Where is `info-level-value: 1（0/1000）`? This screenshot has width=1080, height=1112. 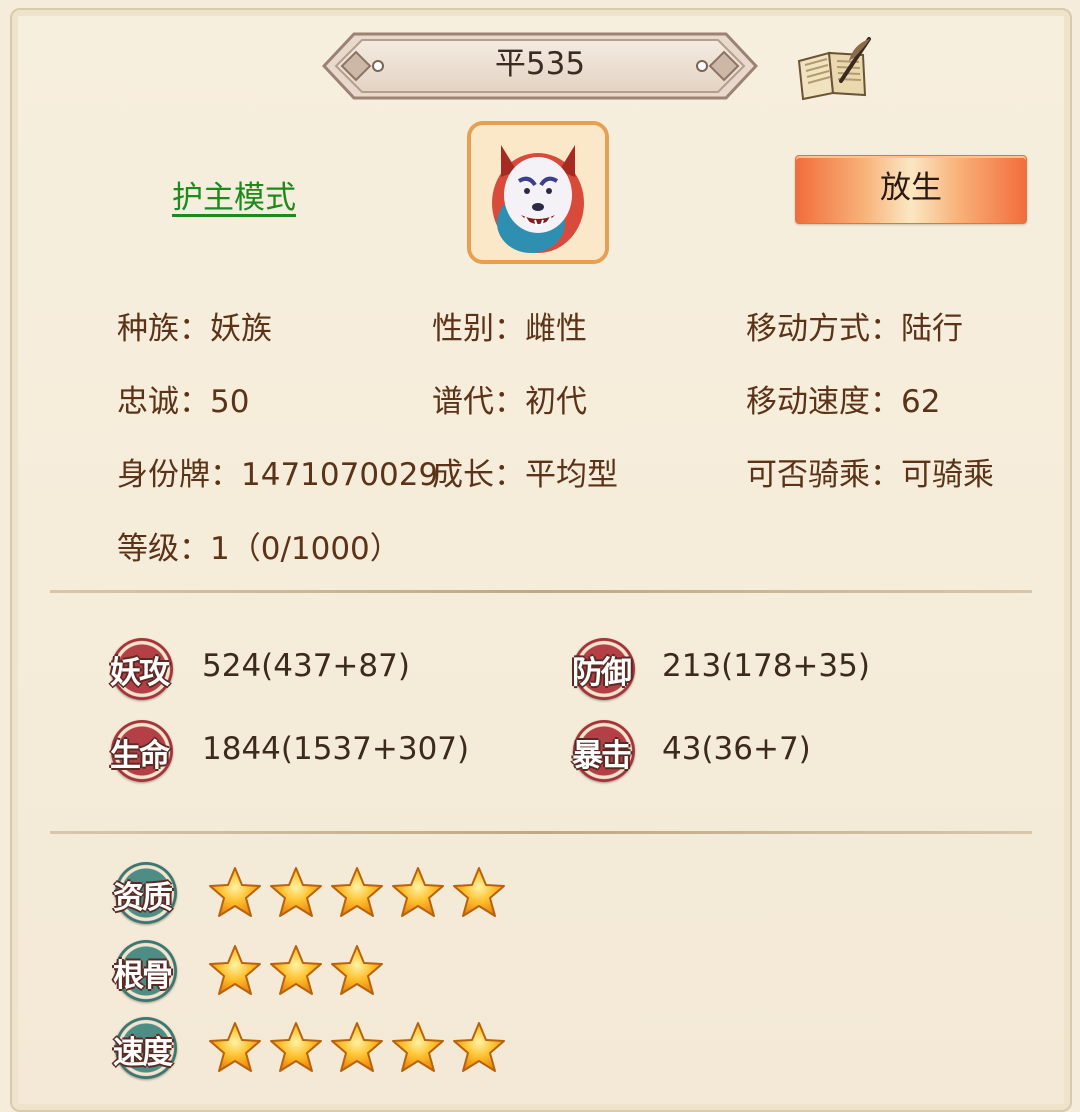 info-level-value: 1（0/1000） is located at coordinates (305, 549).